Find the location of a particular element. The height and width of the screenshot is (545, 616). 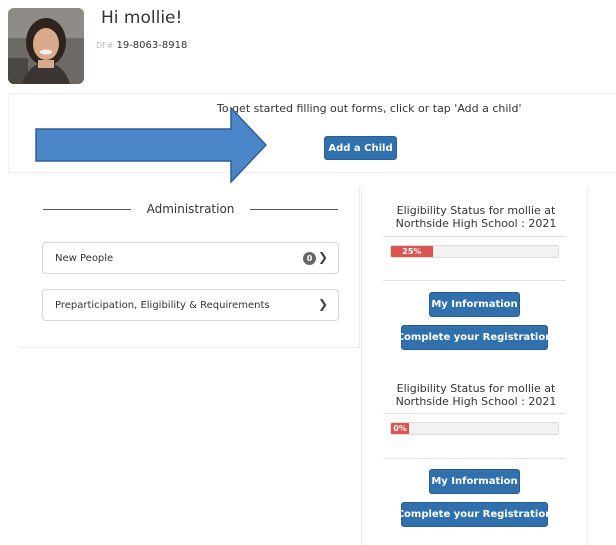

df-prefix: DF# is located at coordinates (105, 45).